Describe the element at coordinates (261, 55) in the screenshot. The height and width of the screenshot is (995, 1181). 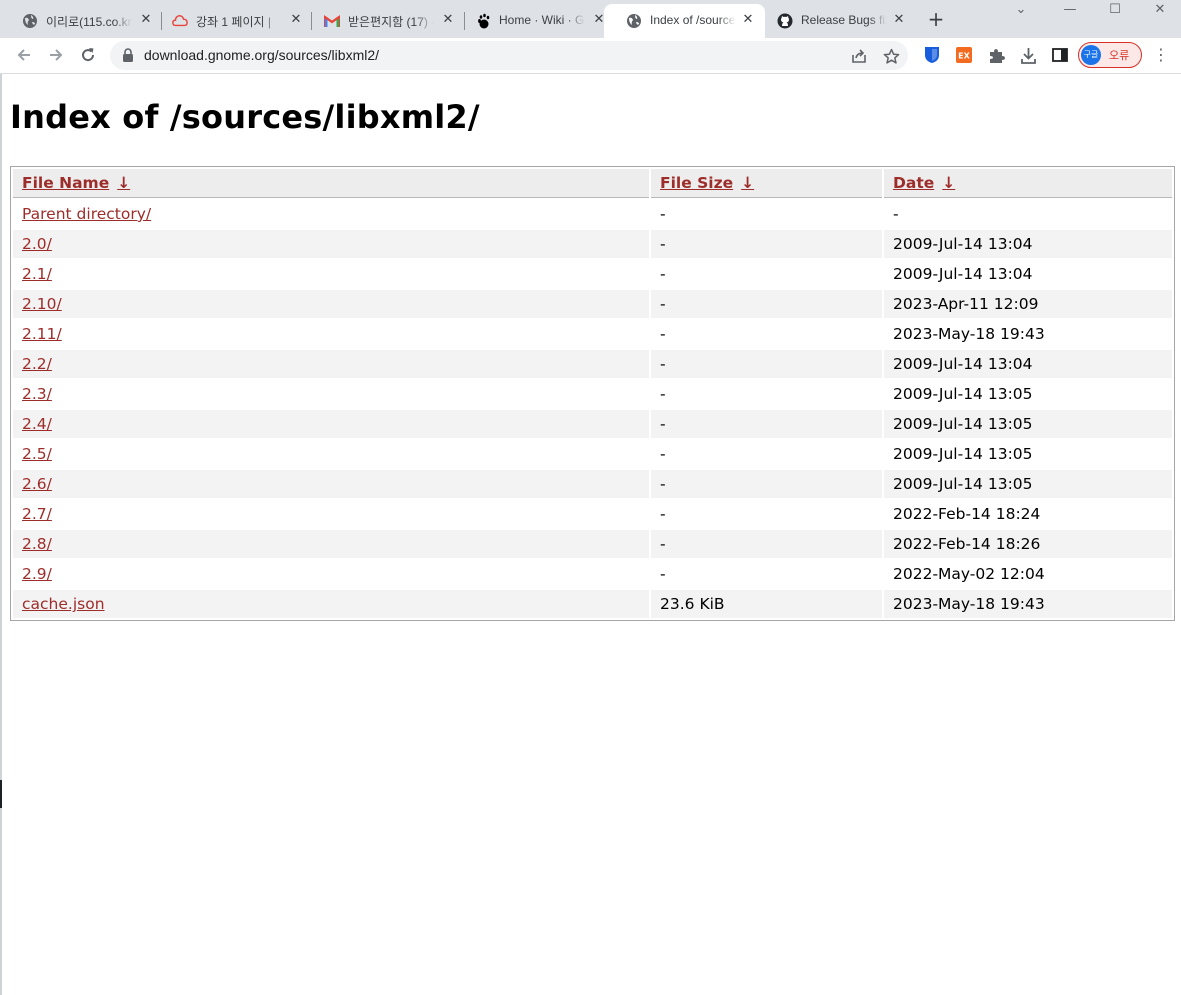
I see `url-text: download.gnome.org/sources/libxml2/` at that location.